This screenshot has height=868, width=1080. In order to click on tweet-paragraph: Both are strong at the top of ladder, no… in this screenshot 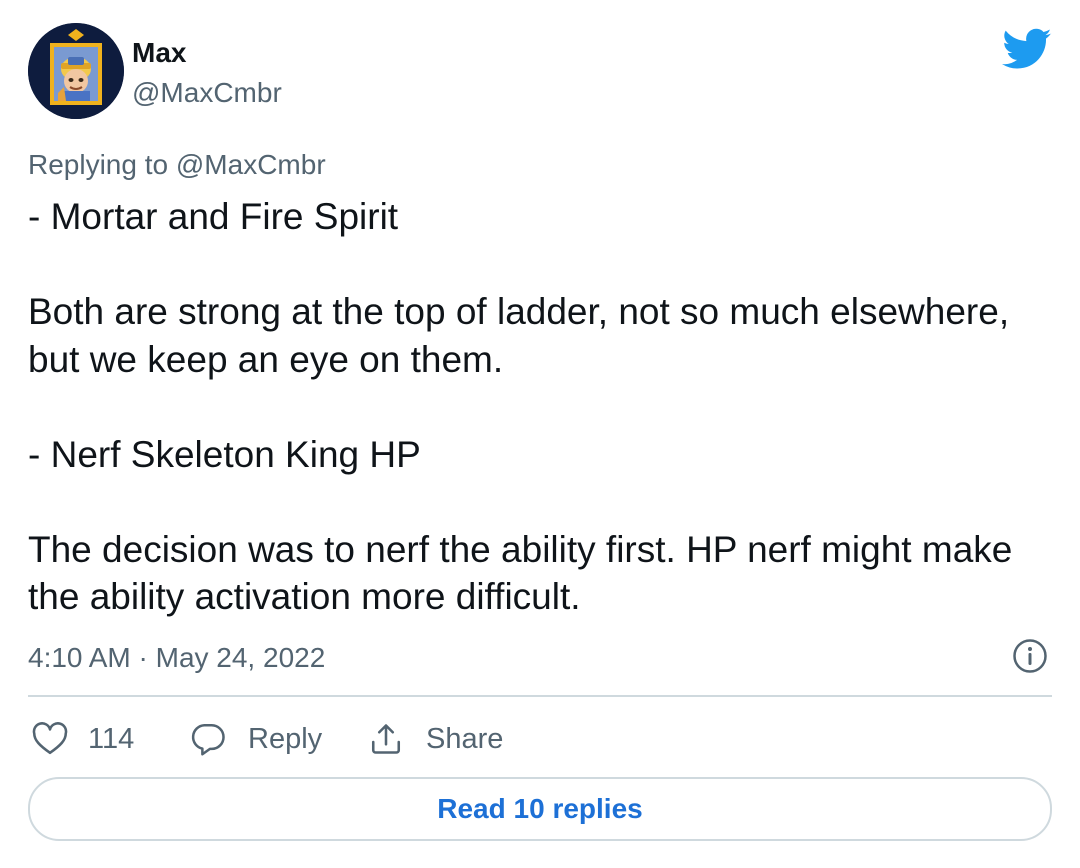, I will do `click(519, 335)`.